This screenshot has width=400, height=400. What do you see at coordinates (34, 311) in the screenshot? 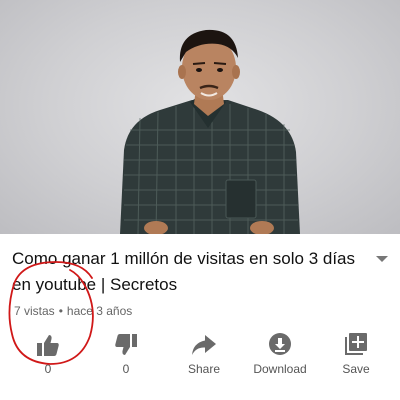
I see `view-count: 7 vistas` at bounding box center [34, 311].